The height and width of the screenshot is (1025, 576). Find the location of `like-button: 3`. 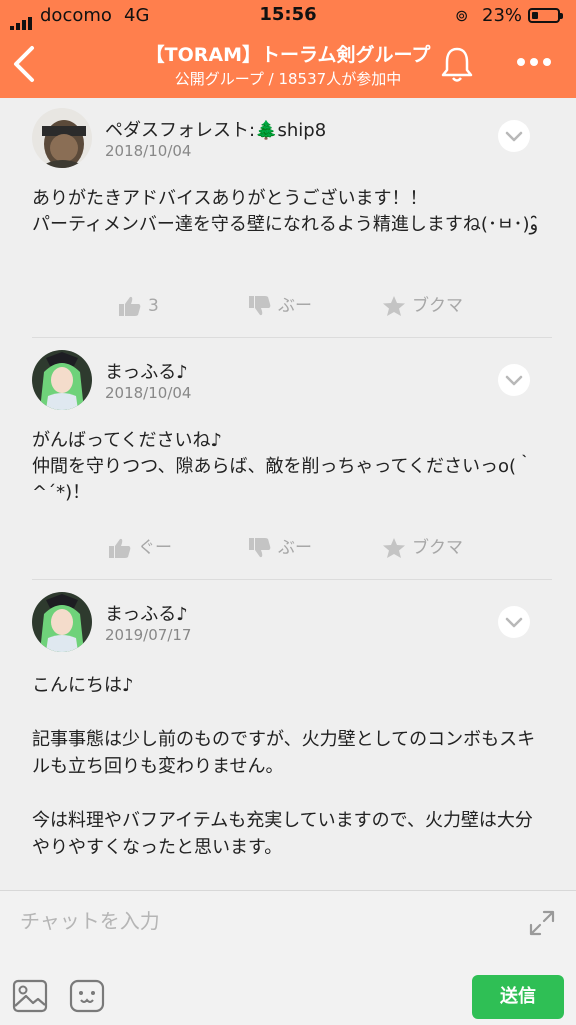

like-button: 3 is located at coordinates (158, 306).